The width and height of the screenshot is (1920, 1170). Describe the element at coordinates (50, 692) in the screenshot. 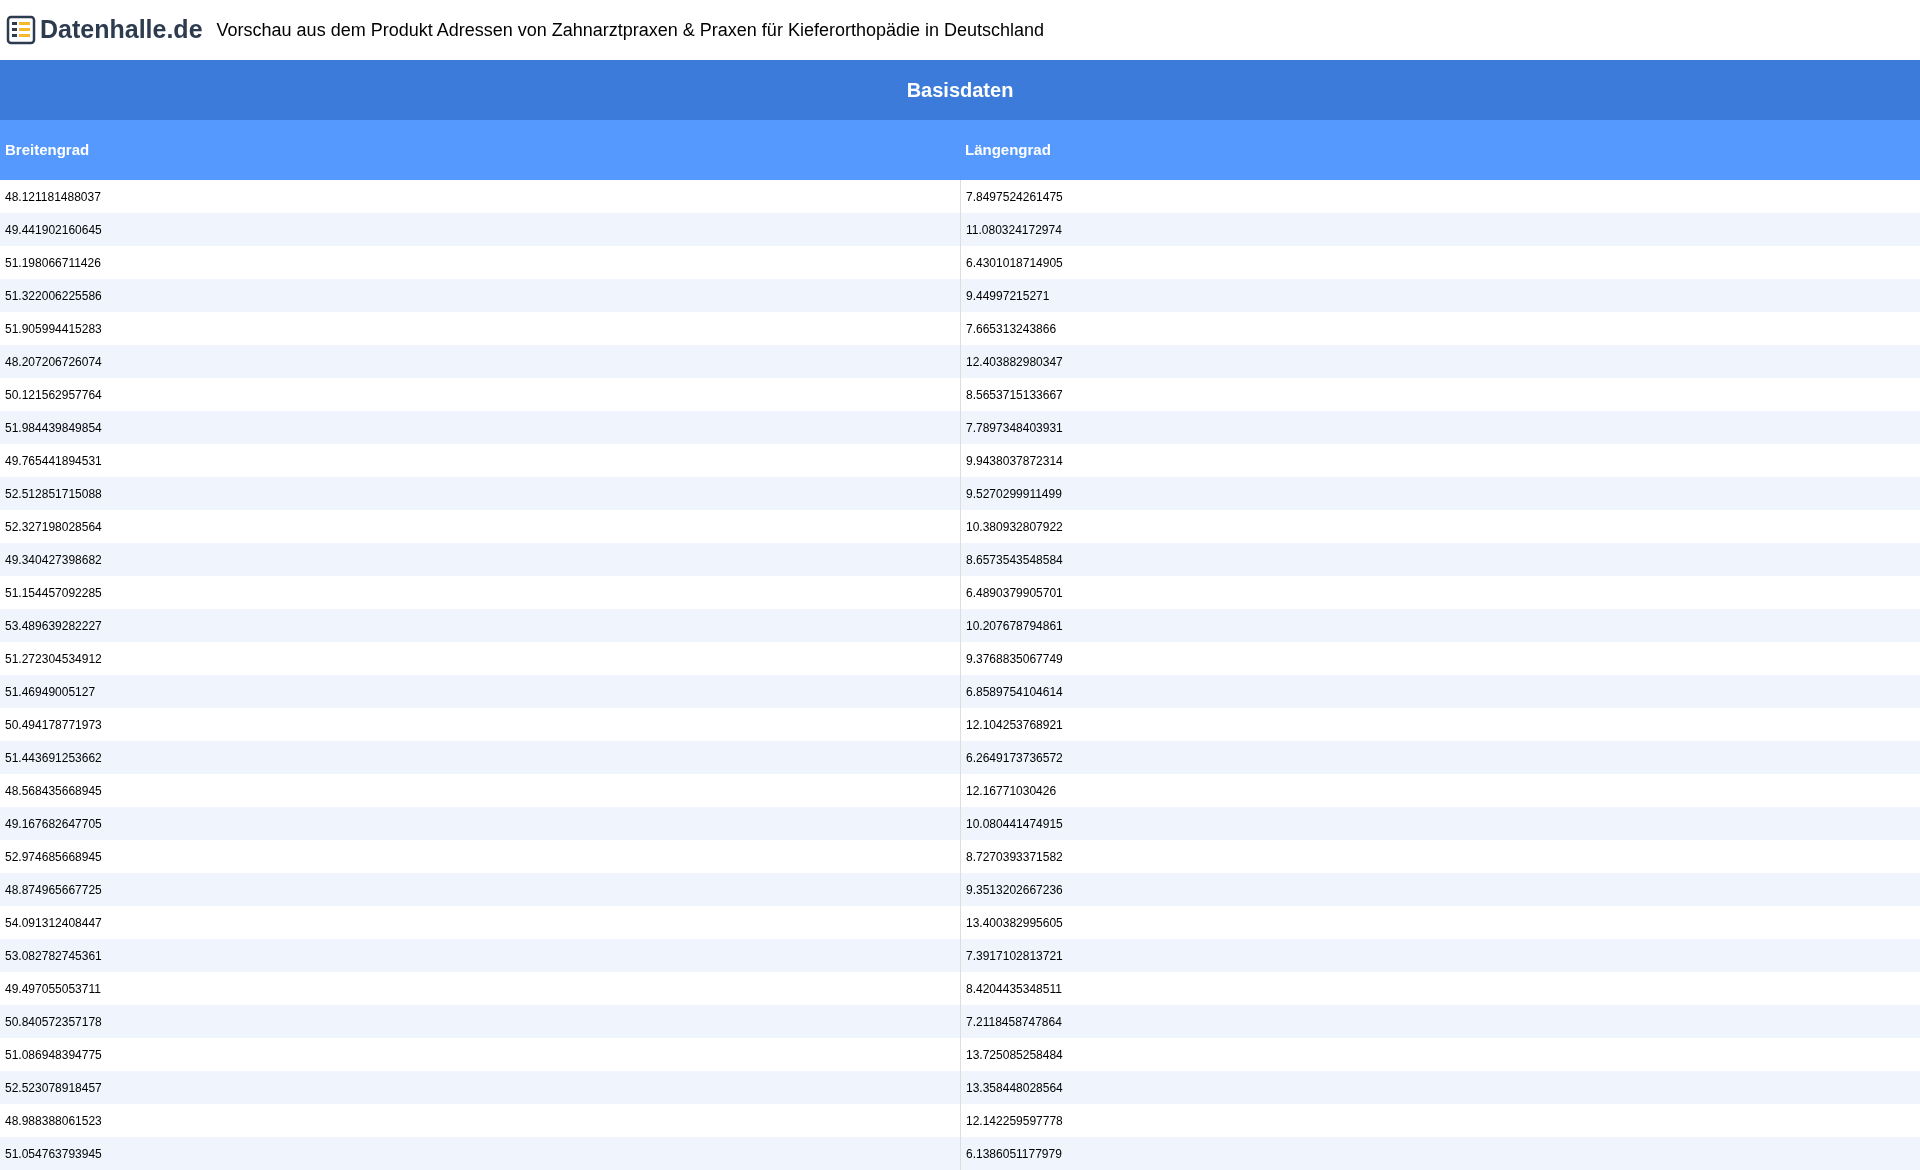

I see `table-cell-text: 51.46949005127` at that location.